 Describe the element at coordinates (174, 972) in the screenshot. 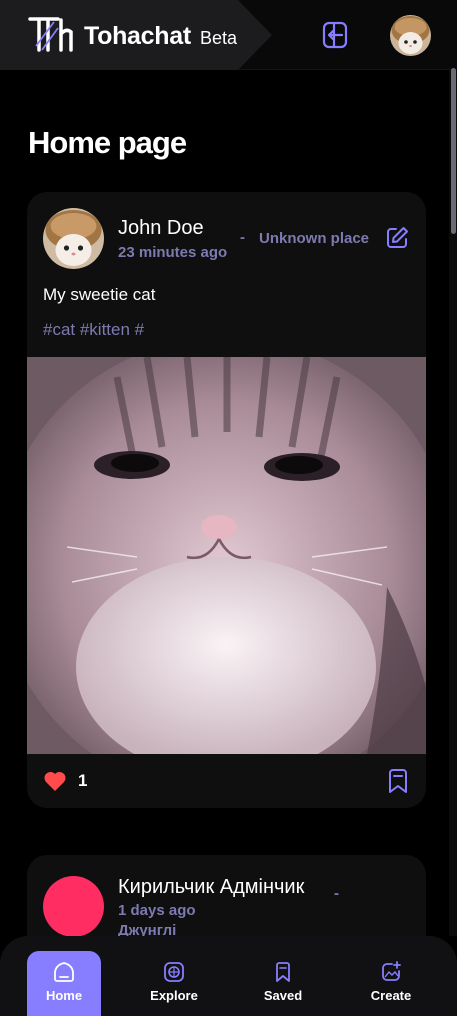

I see `explore-icon` at that location.